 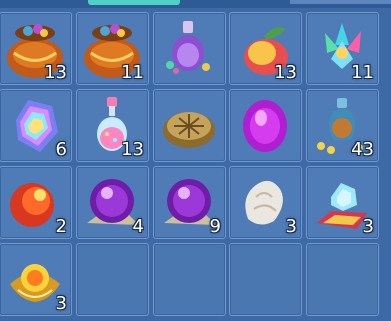 What do you see at coordinates (138, 226) in the screenshot?
I see `item-count: 4` at bounding box center [138, 226].